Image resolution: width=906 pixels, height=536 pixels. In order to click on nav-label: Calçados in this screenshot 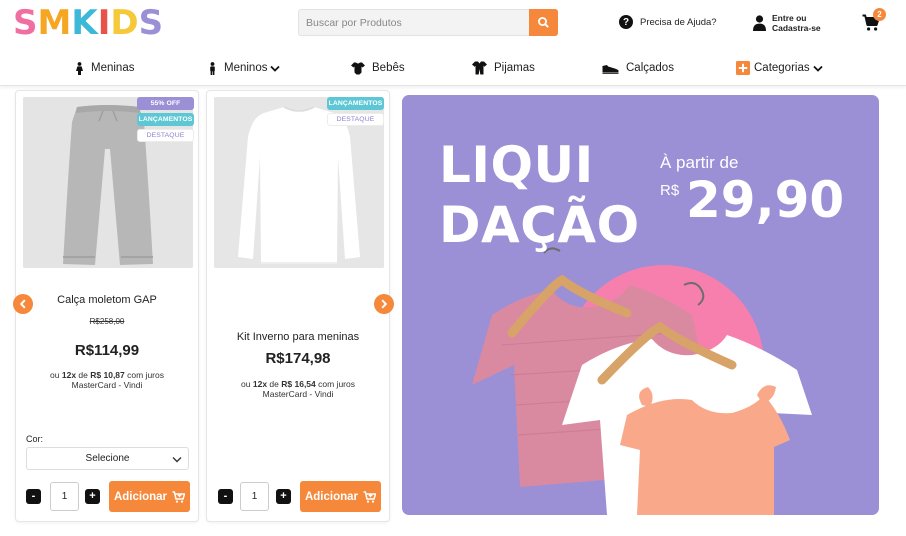, I will do `click(650, 68)`.